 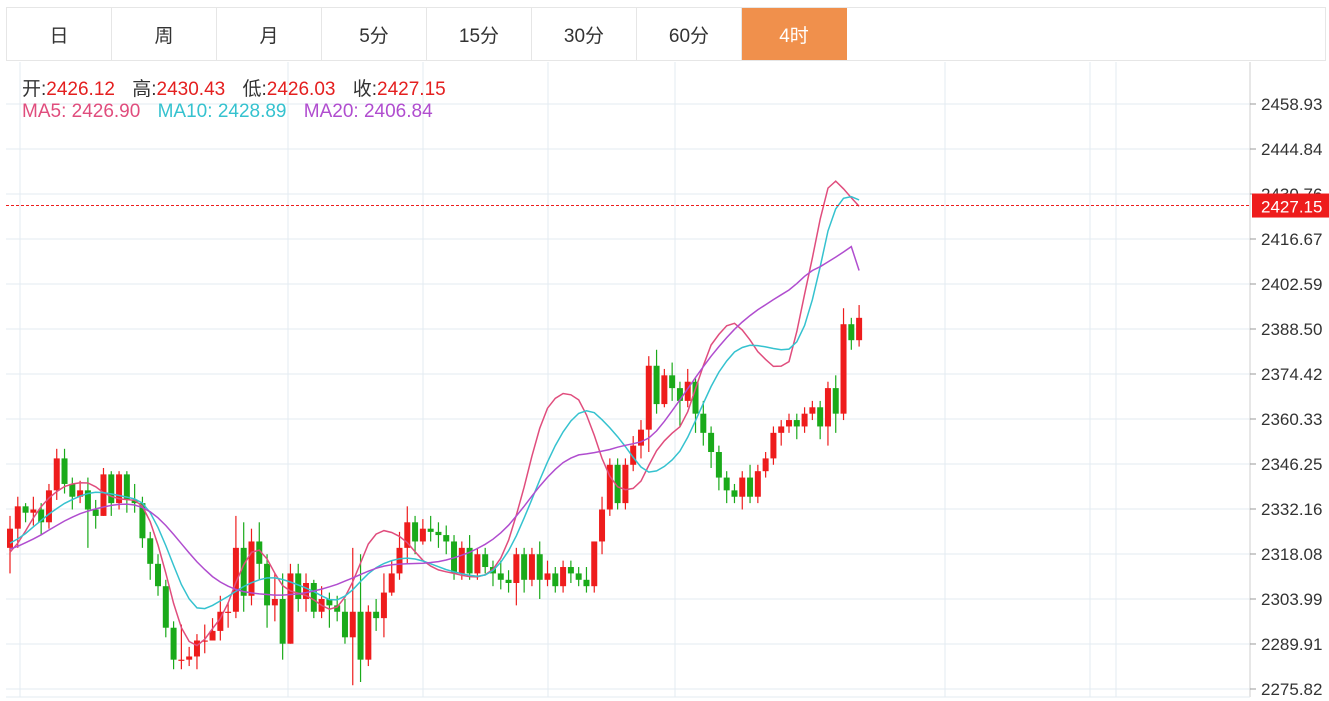 I want to click on y-tick-label: 2346.25, so click(x=1291, y=464).